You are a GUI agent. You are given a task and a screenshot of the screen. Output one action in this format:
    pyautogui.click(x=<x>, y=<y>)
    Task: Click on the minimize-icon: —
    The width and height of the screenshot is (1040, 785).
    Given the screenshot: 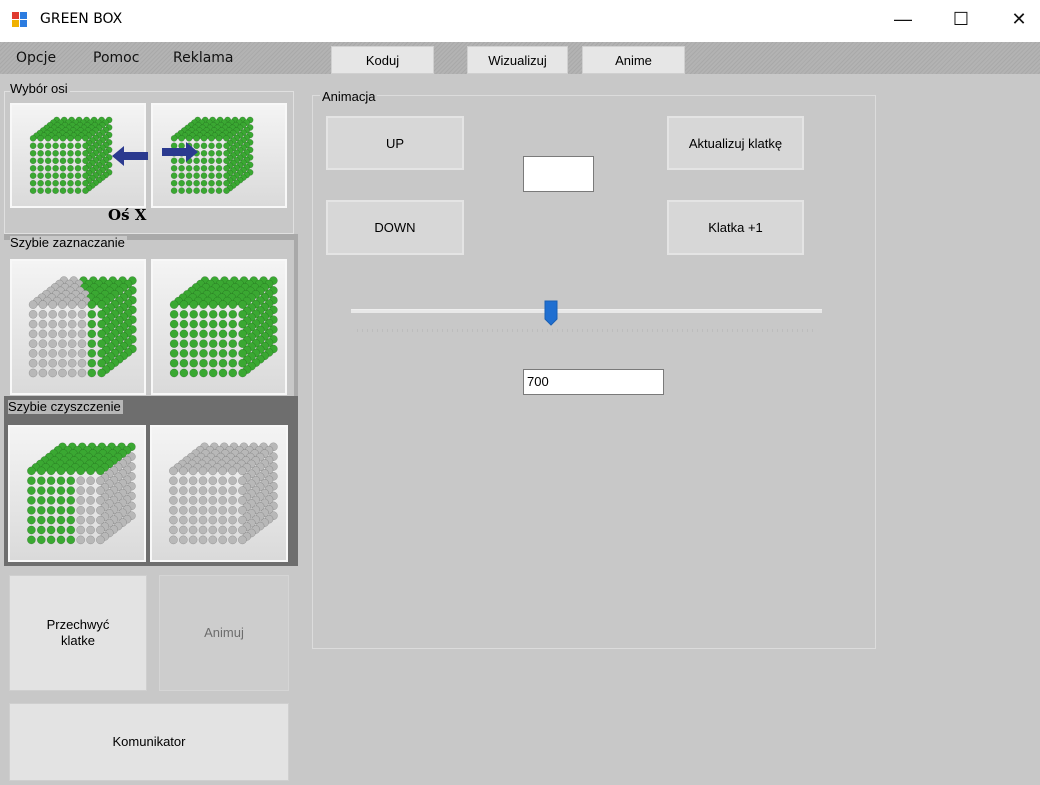 What is the action you would take?
    pyautogui.click(x=903, y=19)
    